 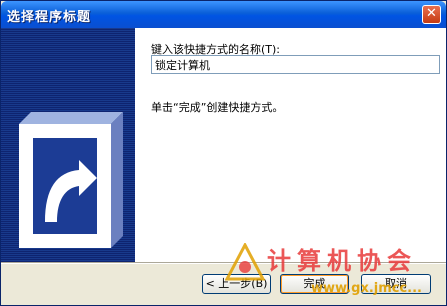 What do you see at coordinates (71, 180) in the screenshot?
I see `shortcut-arrow-icon` at bounding box center [71, 180].